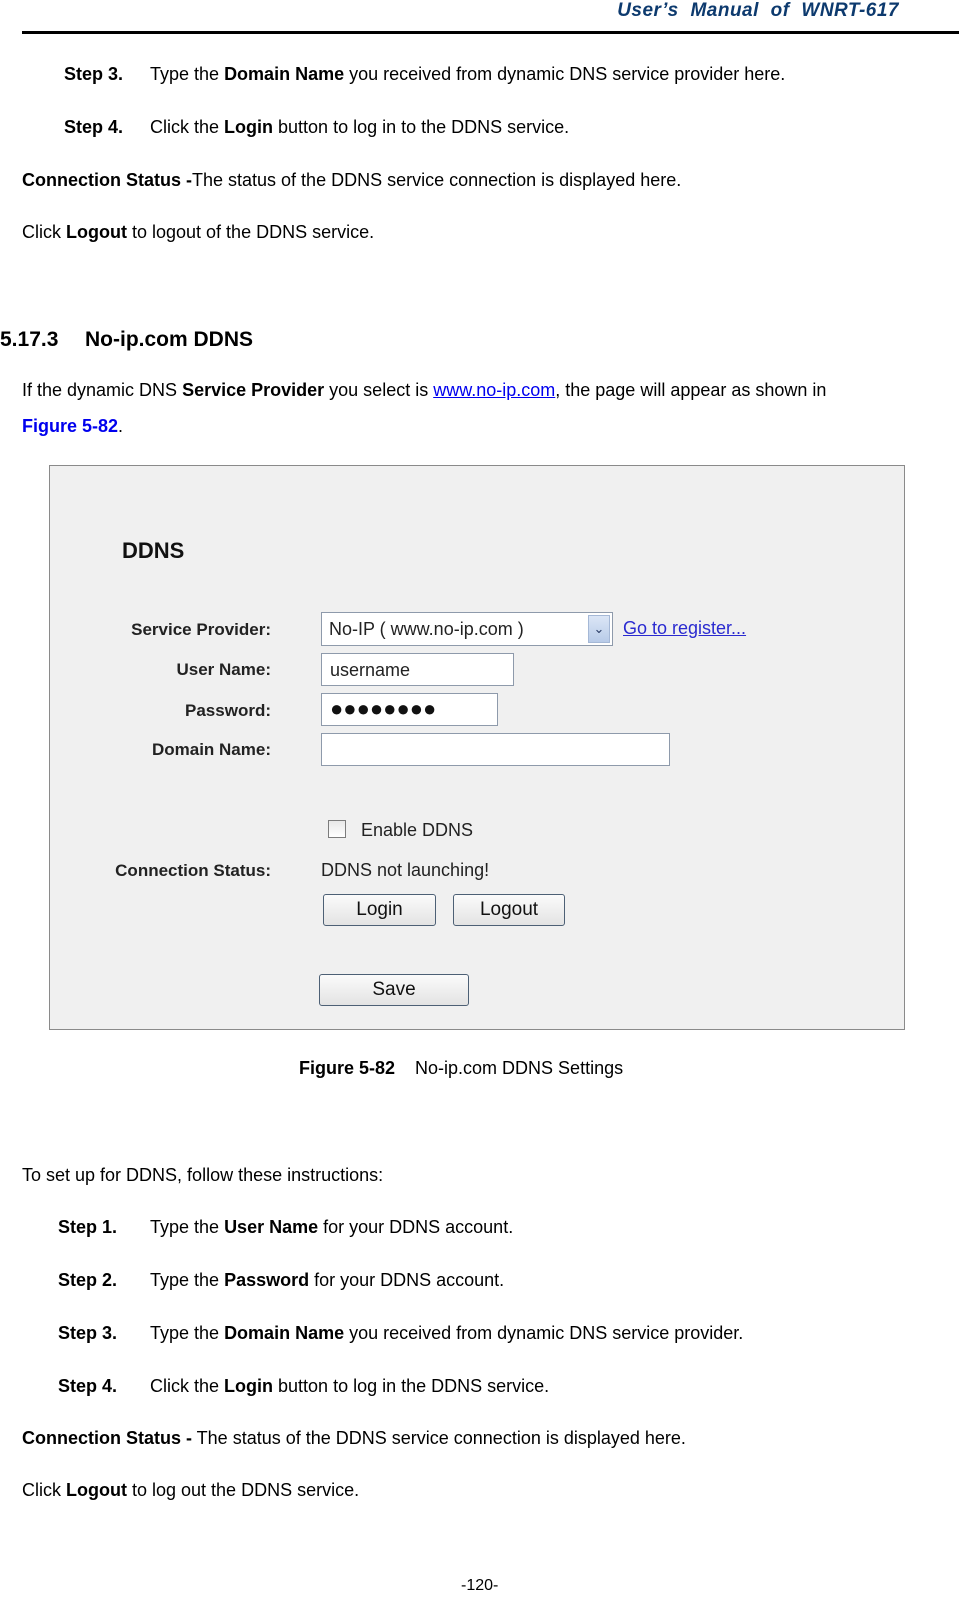 The image size is (959, 1598). Describe the element at coordinates (271, 1227) in the screenshot. I see `step-bold: User Name` at that location.